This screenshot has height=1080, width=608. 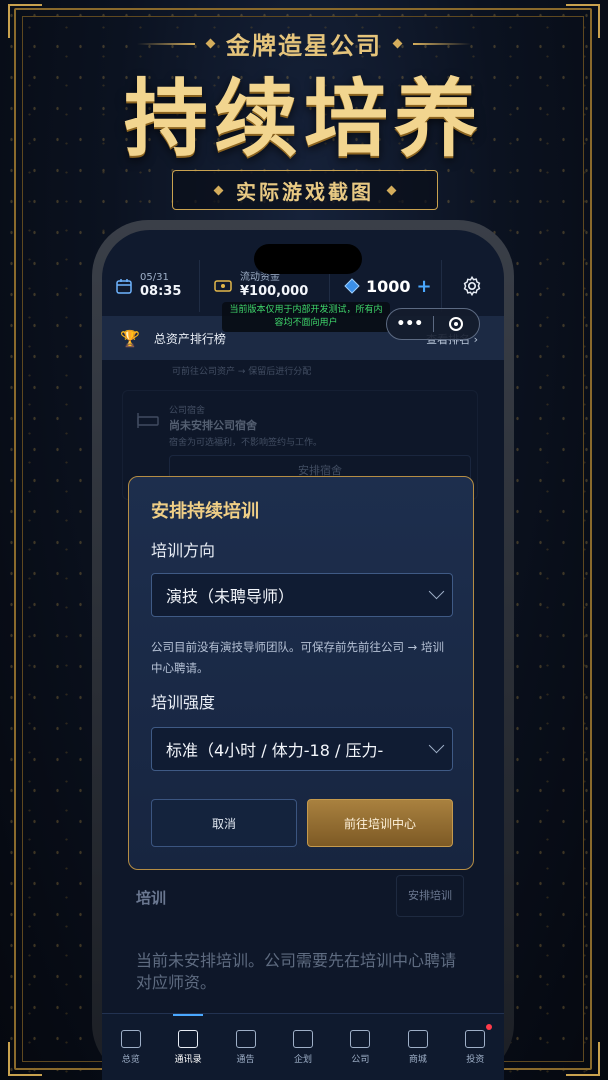 What do you see at coordinates (430, 896) in the screenshot?
I see `arrange-training-button: 安排培训` at bounding box center [430, 896].